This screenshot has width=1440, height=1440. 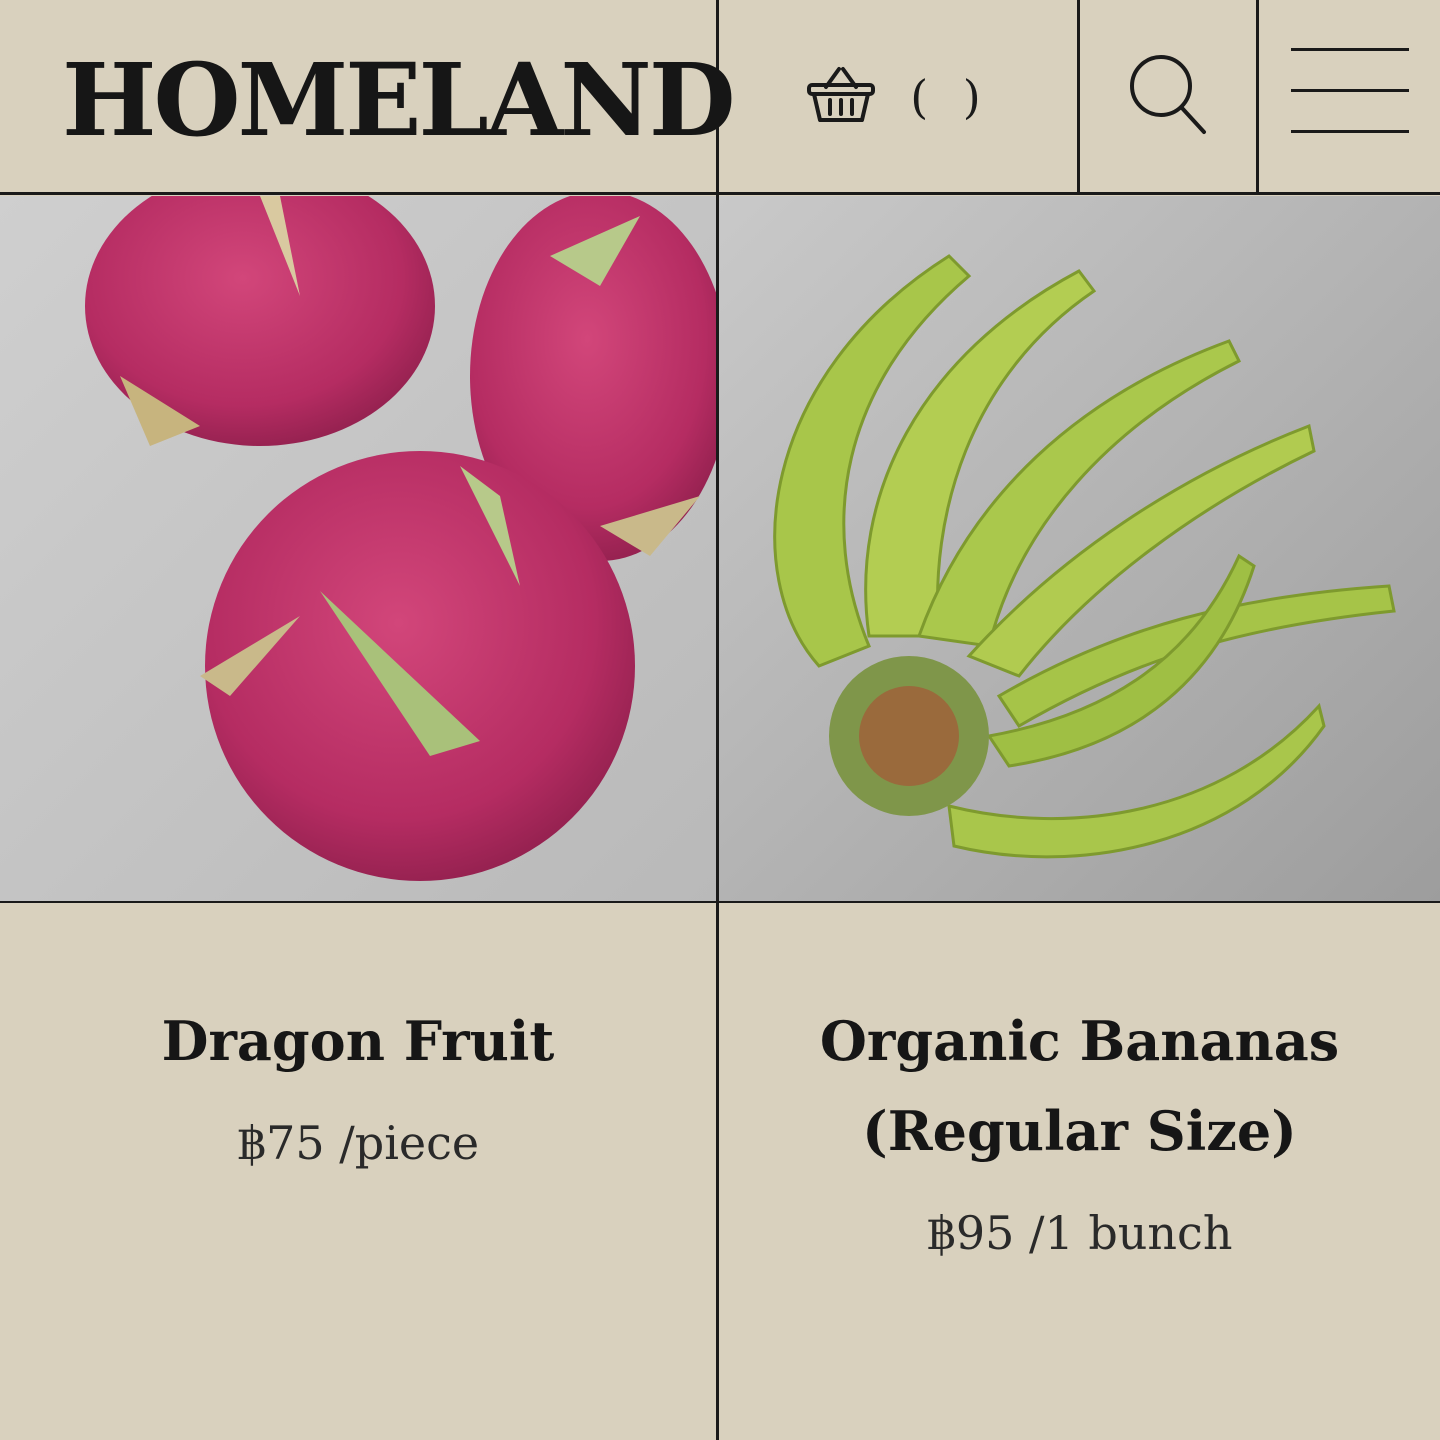 What do you see at coordinates (1079, 1233) in the screenshot?
I see `product-price: ฿95 /1 bunch` at bounding box center [1079, 1233].